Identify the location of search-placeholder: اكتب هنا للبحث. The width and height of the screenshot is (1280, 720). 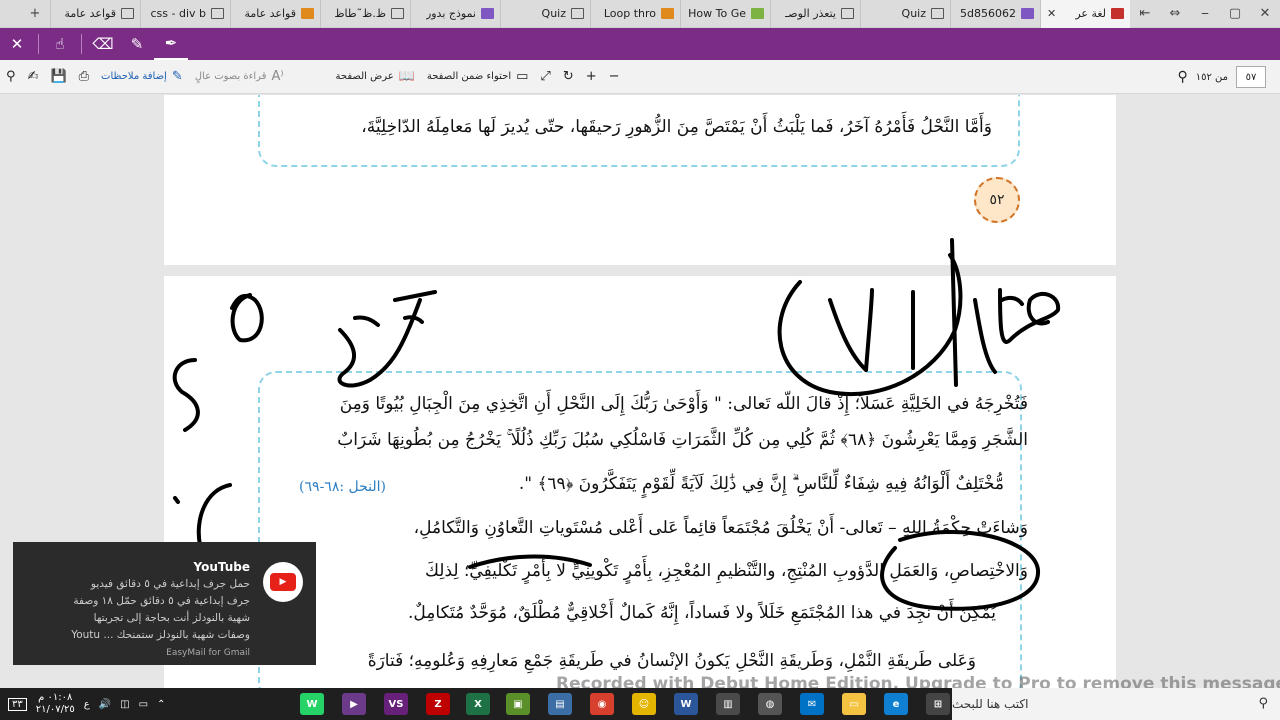
(990, 704).